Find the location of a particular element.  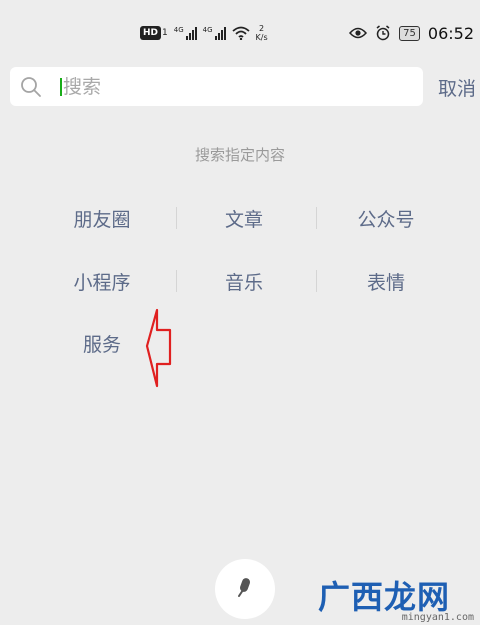

status-right: 75 06:52 is located at coordinates (411, 33).